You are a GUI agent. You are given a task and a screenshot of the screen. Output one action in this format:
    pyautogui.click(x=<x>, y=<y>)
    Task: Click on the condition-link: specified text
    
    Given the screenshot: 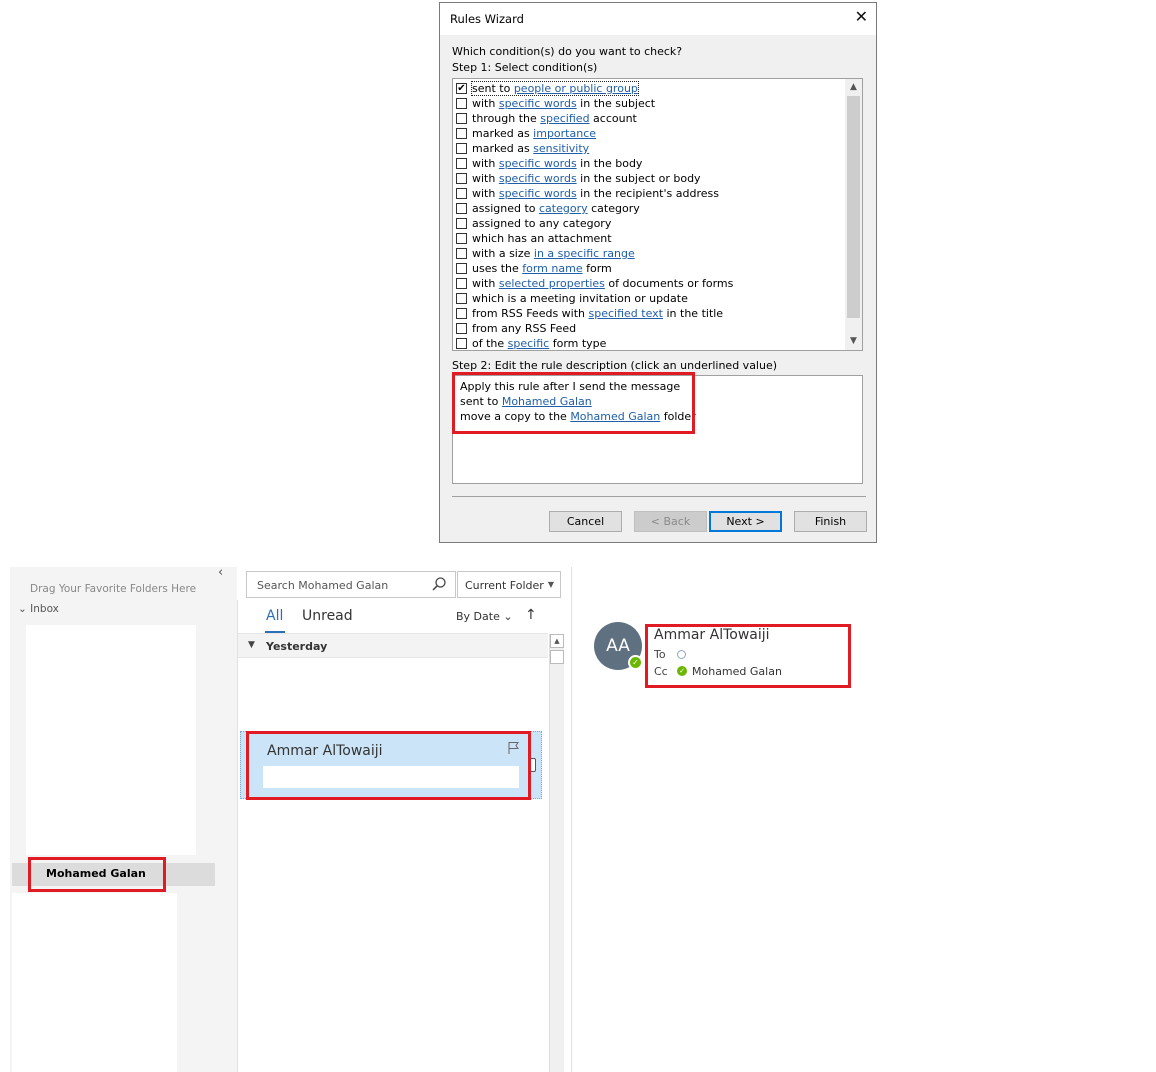 What is the action you would take?
    pyautogui.click(x=626, y=313)
    